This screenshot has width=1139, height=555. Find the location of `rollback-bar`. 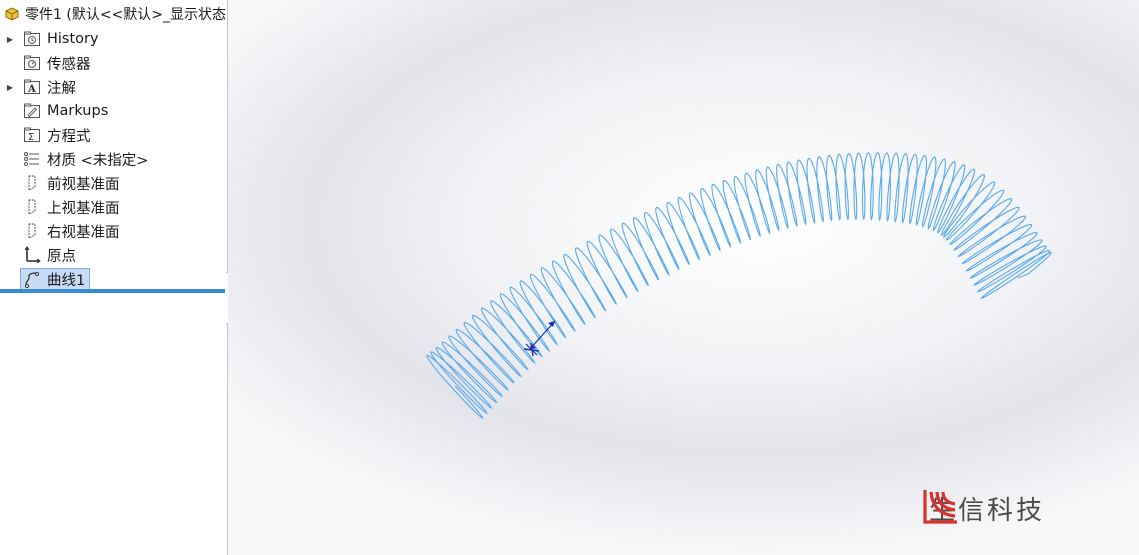

rollback-bar is located at coordinates (112, 291).